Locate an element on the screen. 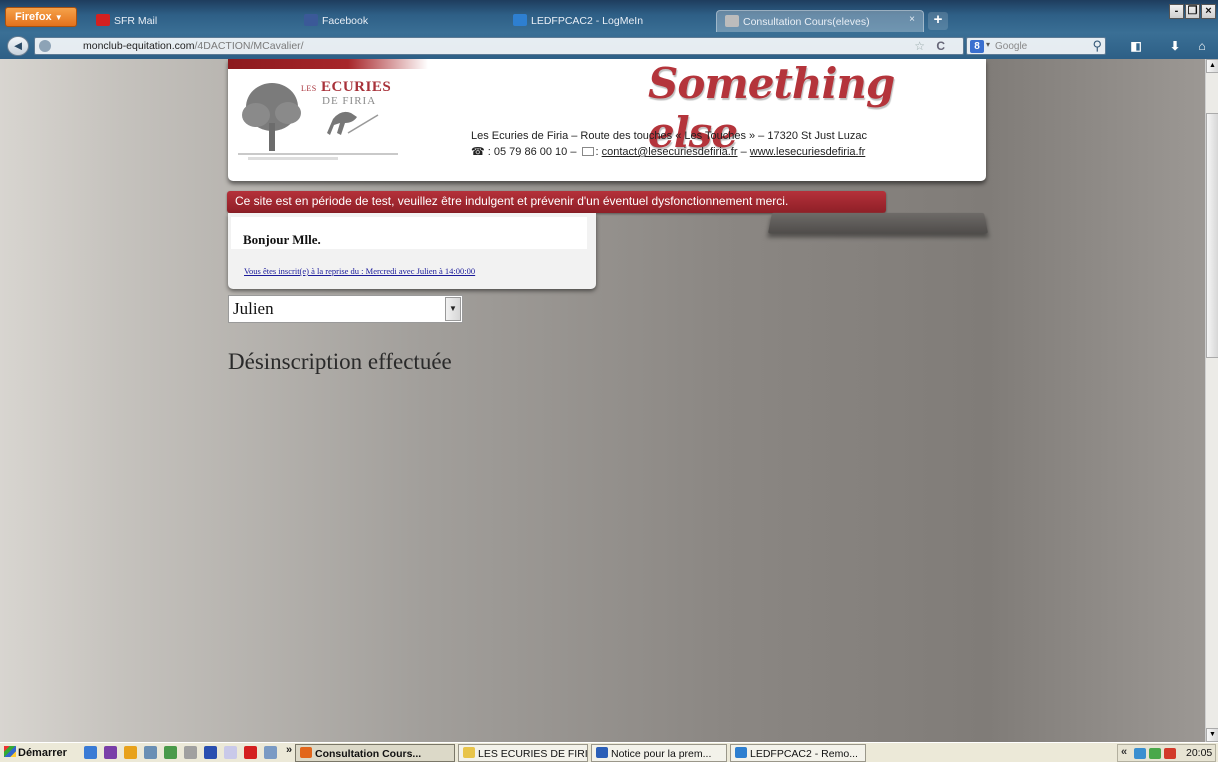 This screenshot has height=762, width=1218. search-placeholder: Google is located at coordinates (1011, 46).